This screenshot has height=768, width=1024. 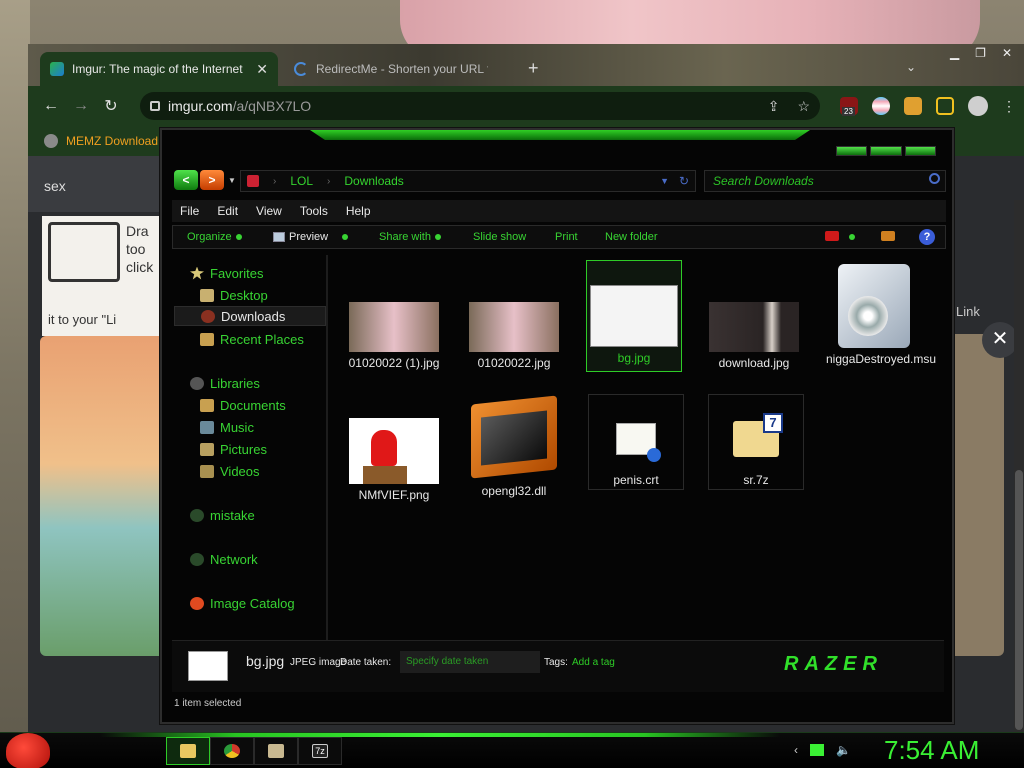 I want to click on organize-button: Organize, so click(x=214, y=237).